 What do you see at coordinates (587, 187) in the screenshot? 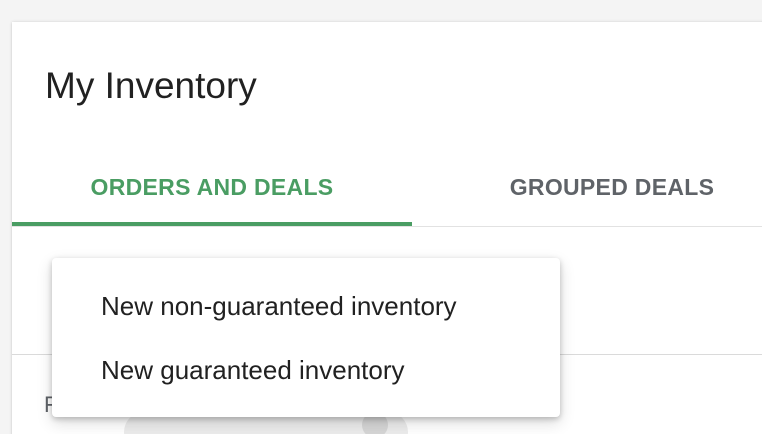
I see `tab-grouped-deals: GROUPED DEALS` at bounding box center [587, 187].